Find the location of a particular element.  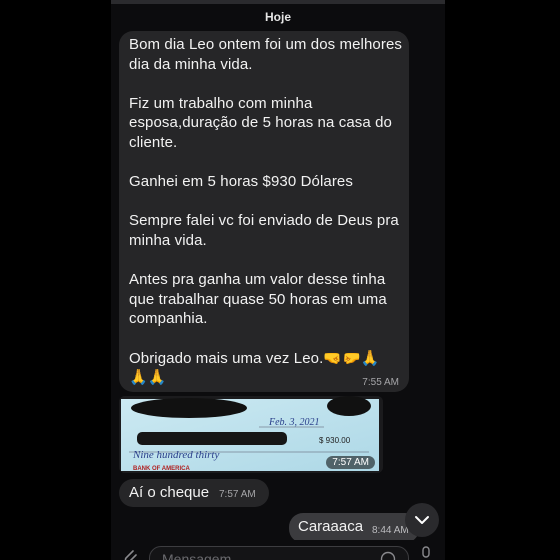

message-time: 7:57 AM is located at coordinates (237, 494).